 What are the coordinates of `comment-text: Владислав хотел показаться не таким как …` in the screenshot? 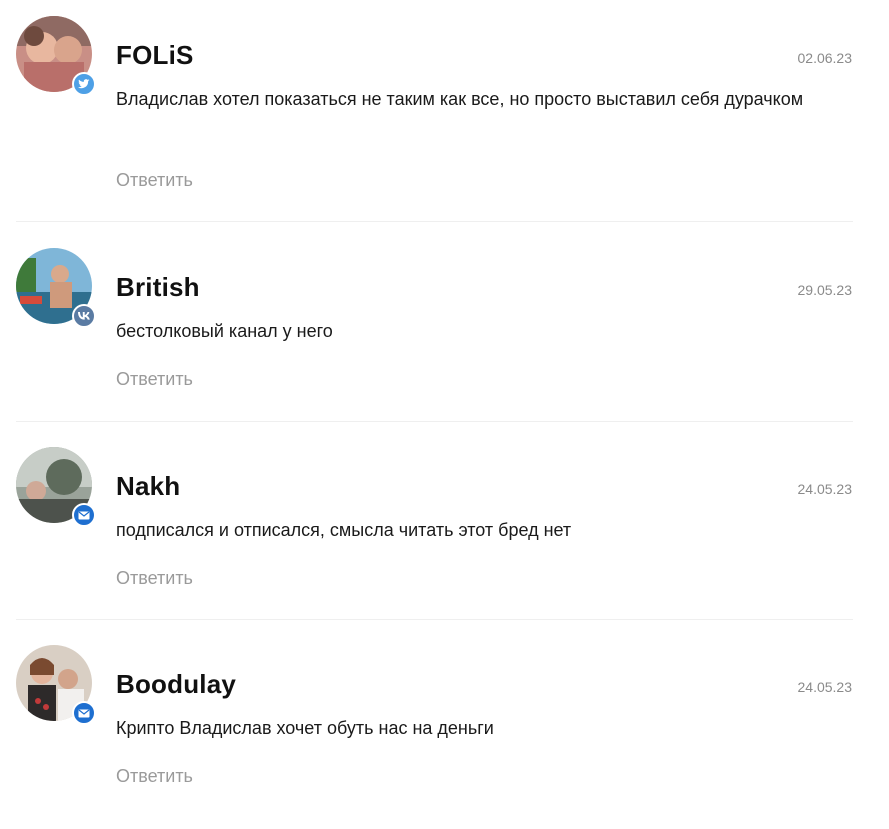 It's located at (460, 99).